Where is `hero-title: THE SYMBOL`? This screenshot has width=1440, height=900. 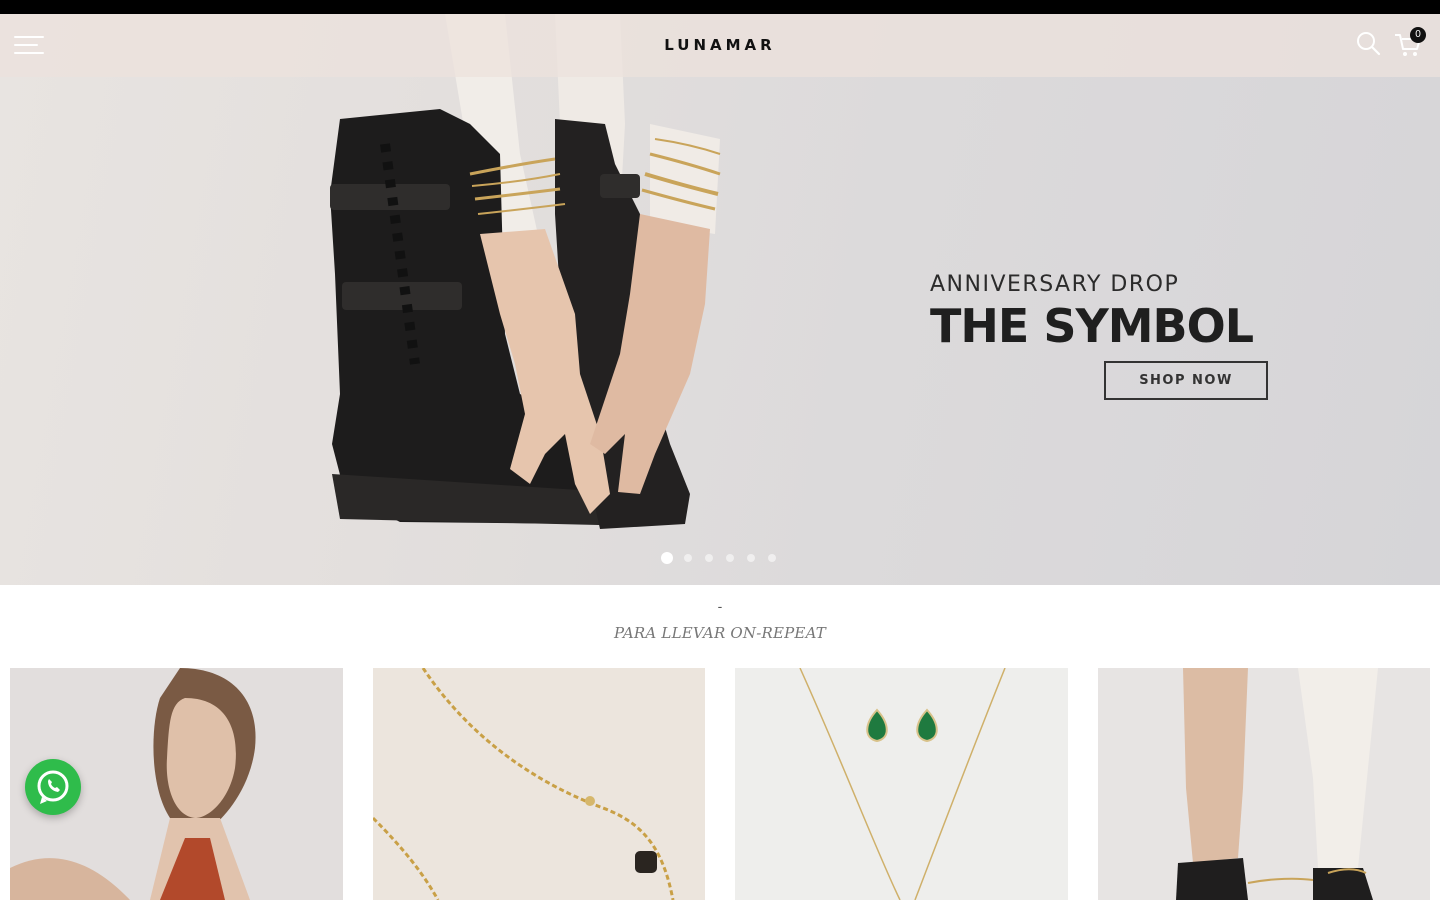
hero-title: THE SYMBOL is located at coordinates (1092, 326).